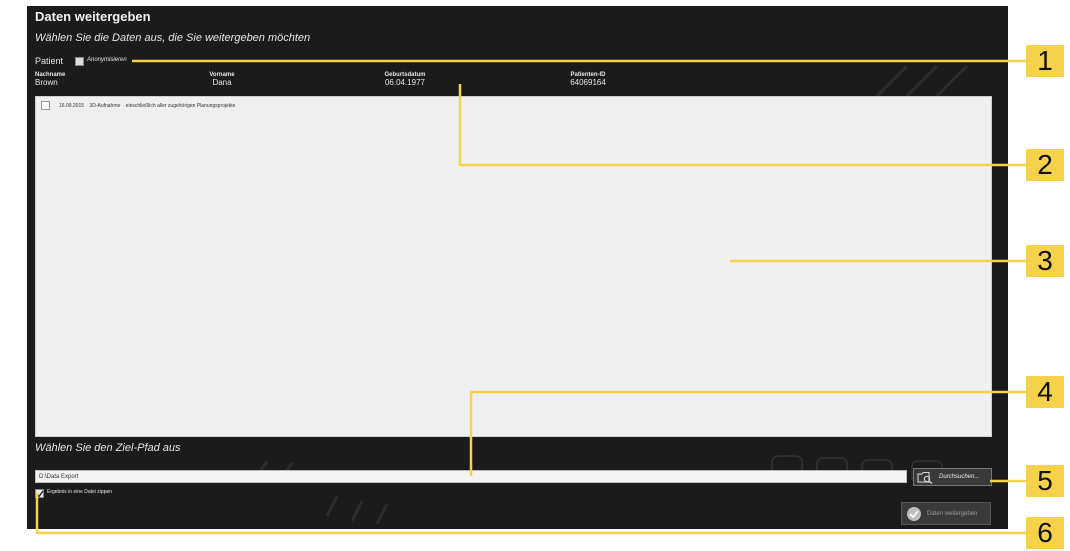 This screenshot has width=1070, height=551. I want to click on callout-badge-3: 3, so click(1045, 261).